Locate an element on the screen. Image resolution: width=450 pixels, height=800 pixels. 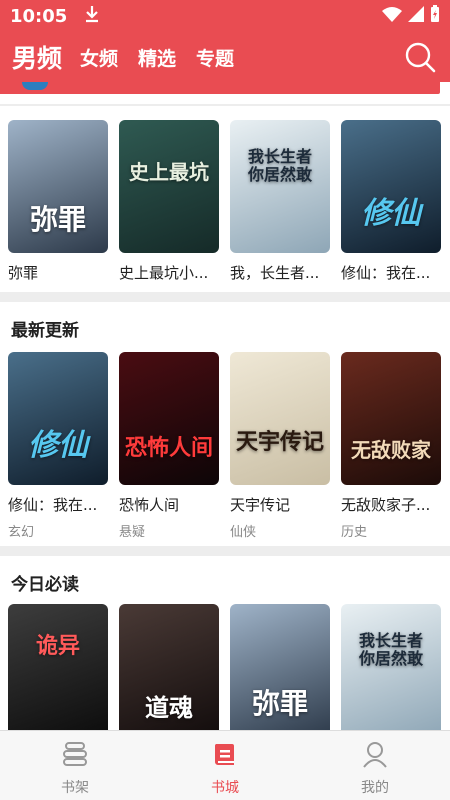
book-card: 天宇传记 天宇传记 仙侠 is located at coordinates (280, 446).